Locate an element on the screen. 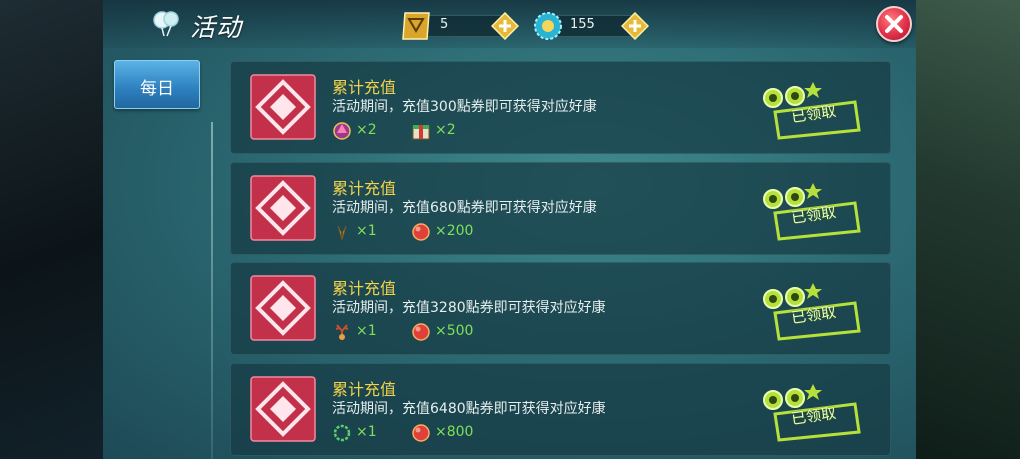  add-coin-button is located at coordinates (635, 26).